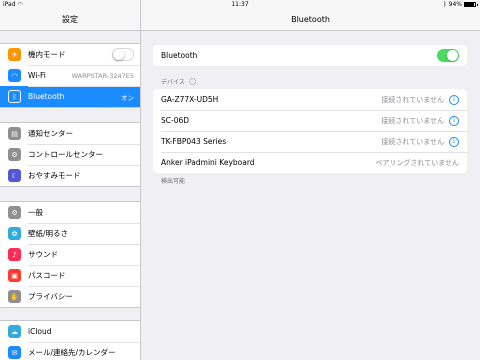 The width and height of the screenshot is (480, 360). Describe the element at coordinates (14, 331) in the screenshot. I see `cloud-icon: ☁` at that location.